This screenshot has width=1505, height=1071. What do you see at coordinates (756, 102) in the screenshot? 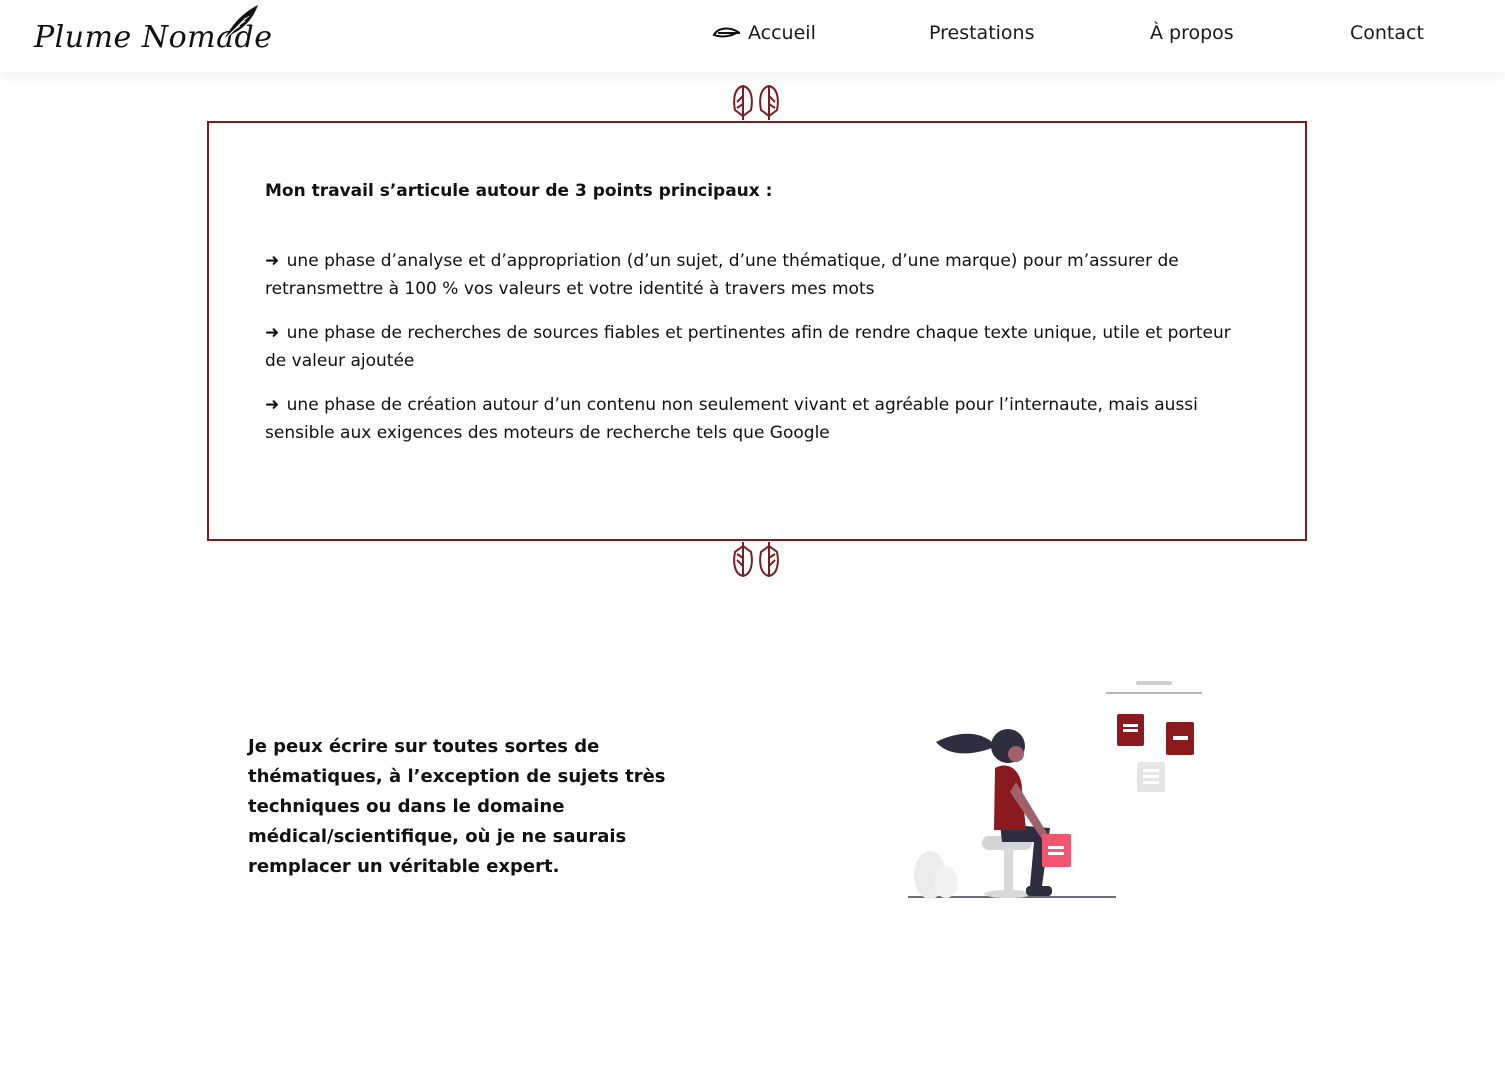
I see `feather-ornament-top-icon` at bounding box center [756, 102].